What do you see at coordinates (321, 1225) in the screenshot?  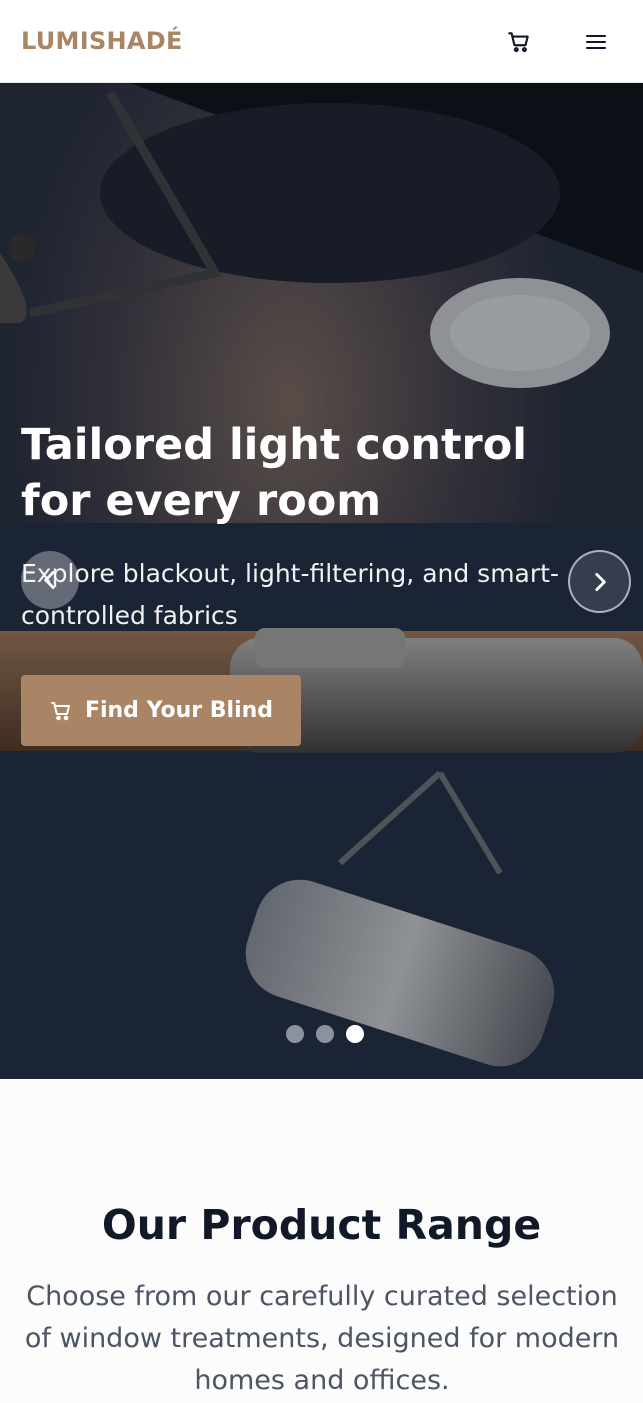 I see `section-title: Our Product Range` at bounding box center [321, 1225].